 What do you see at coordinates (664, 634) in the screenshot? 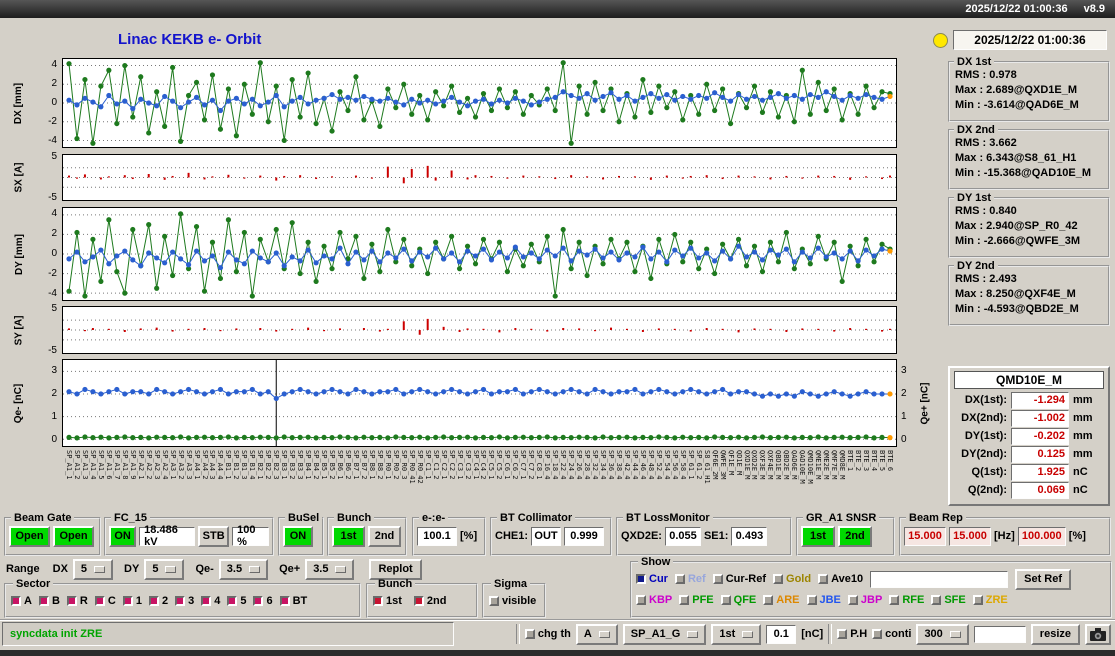
I see `monitor-dropdown: SP_A1_G` at bounding box center [664, 634].